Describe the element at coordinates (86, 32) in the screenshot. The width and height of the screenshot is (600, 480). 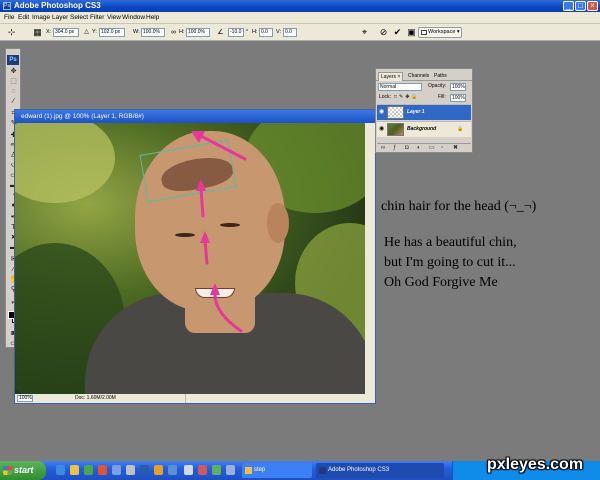
I see `relative-position-icon: △` at that location.